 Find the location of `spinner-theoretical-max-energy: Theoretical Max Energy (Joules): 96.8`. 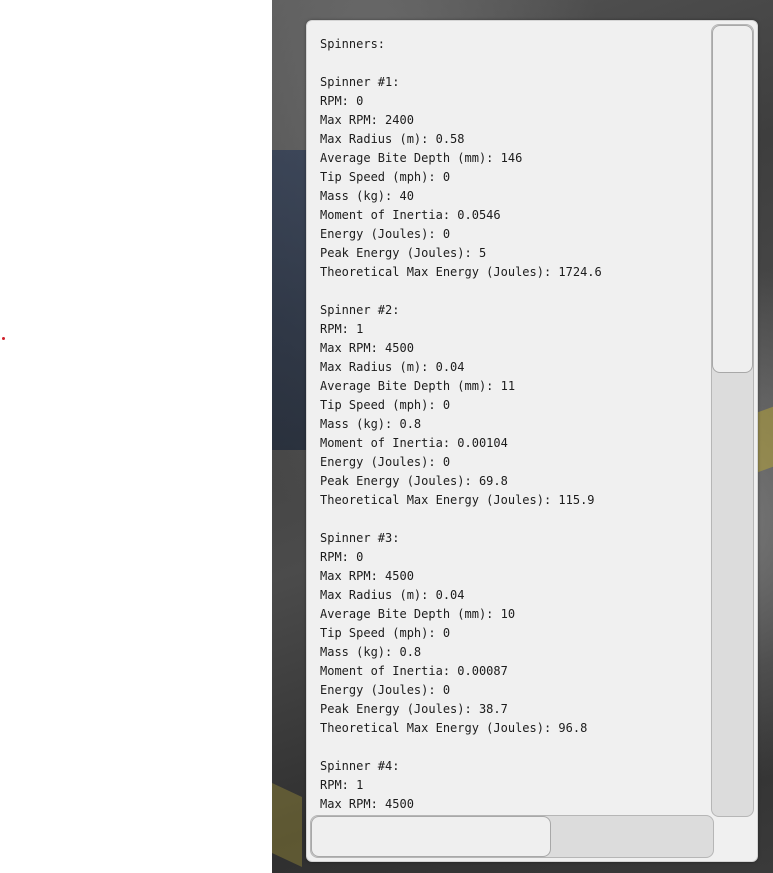

spinner-theoretical-max-energy: Theoretical Max Energy (Joules): 96.8 is located at coordinates (454, 728).